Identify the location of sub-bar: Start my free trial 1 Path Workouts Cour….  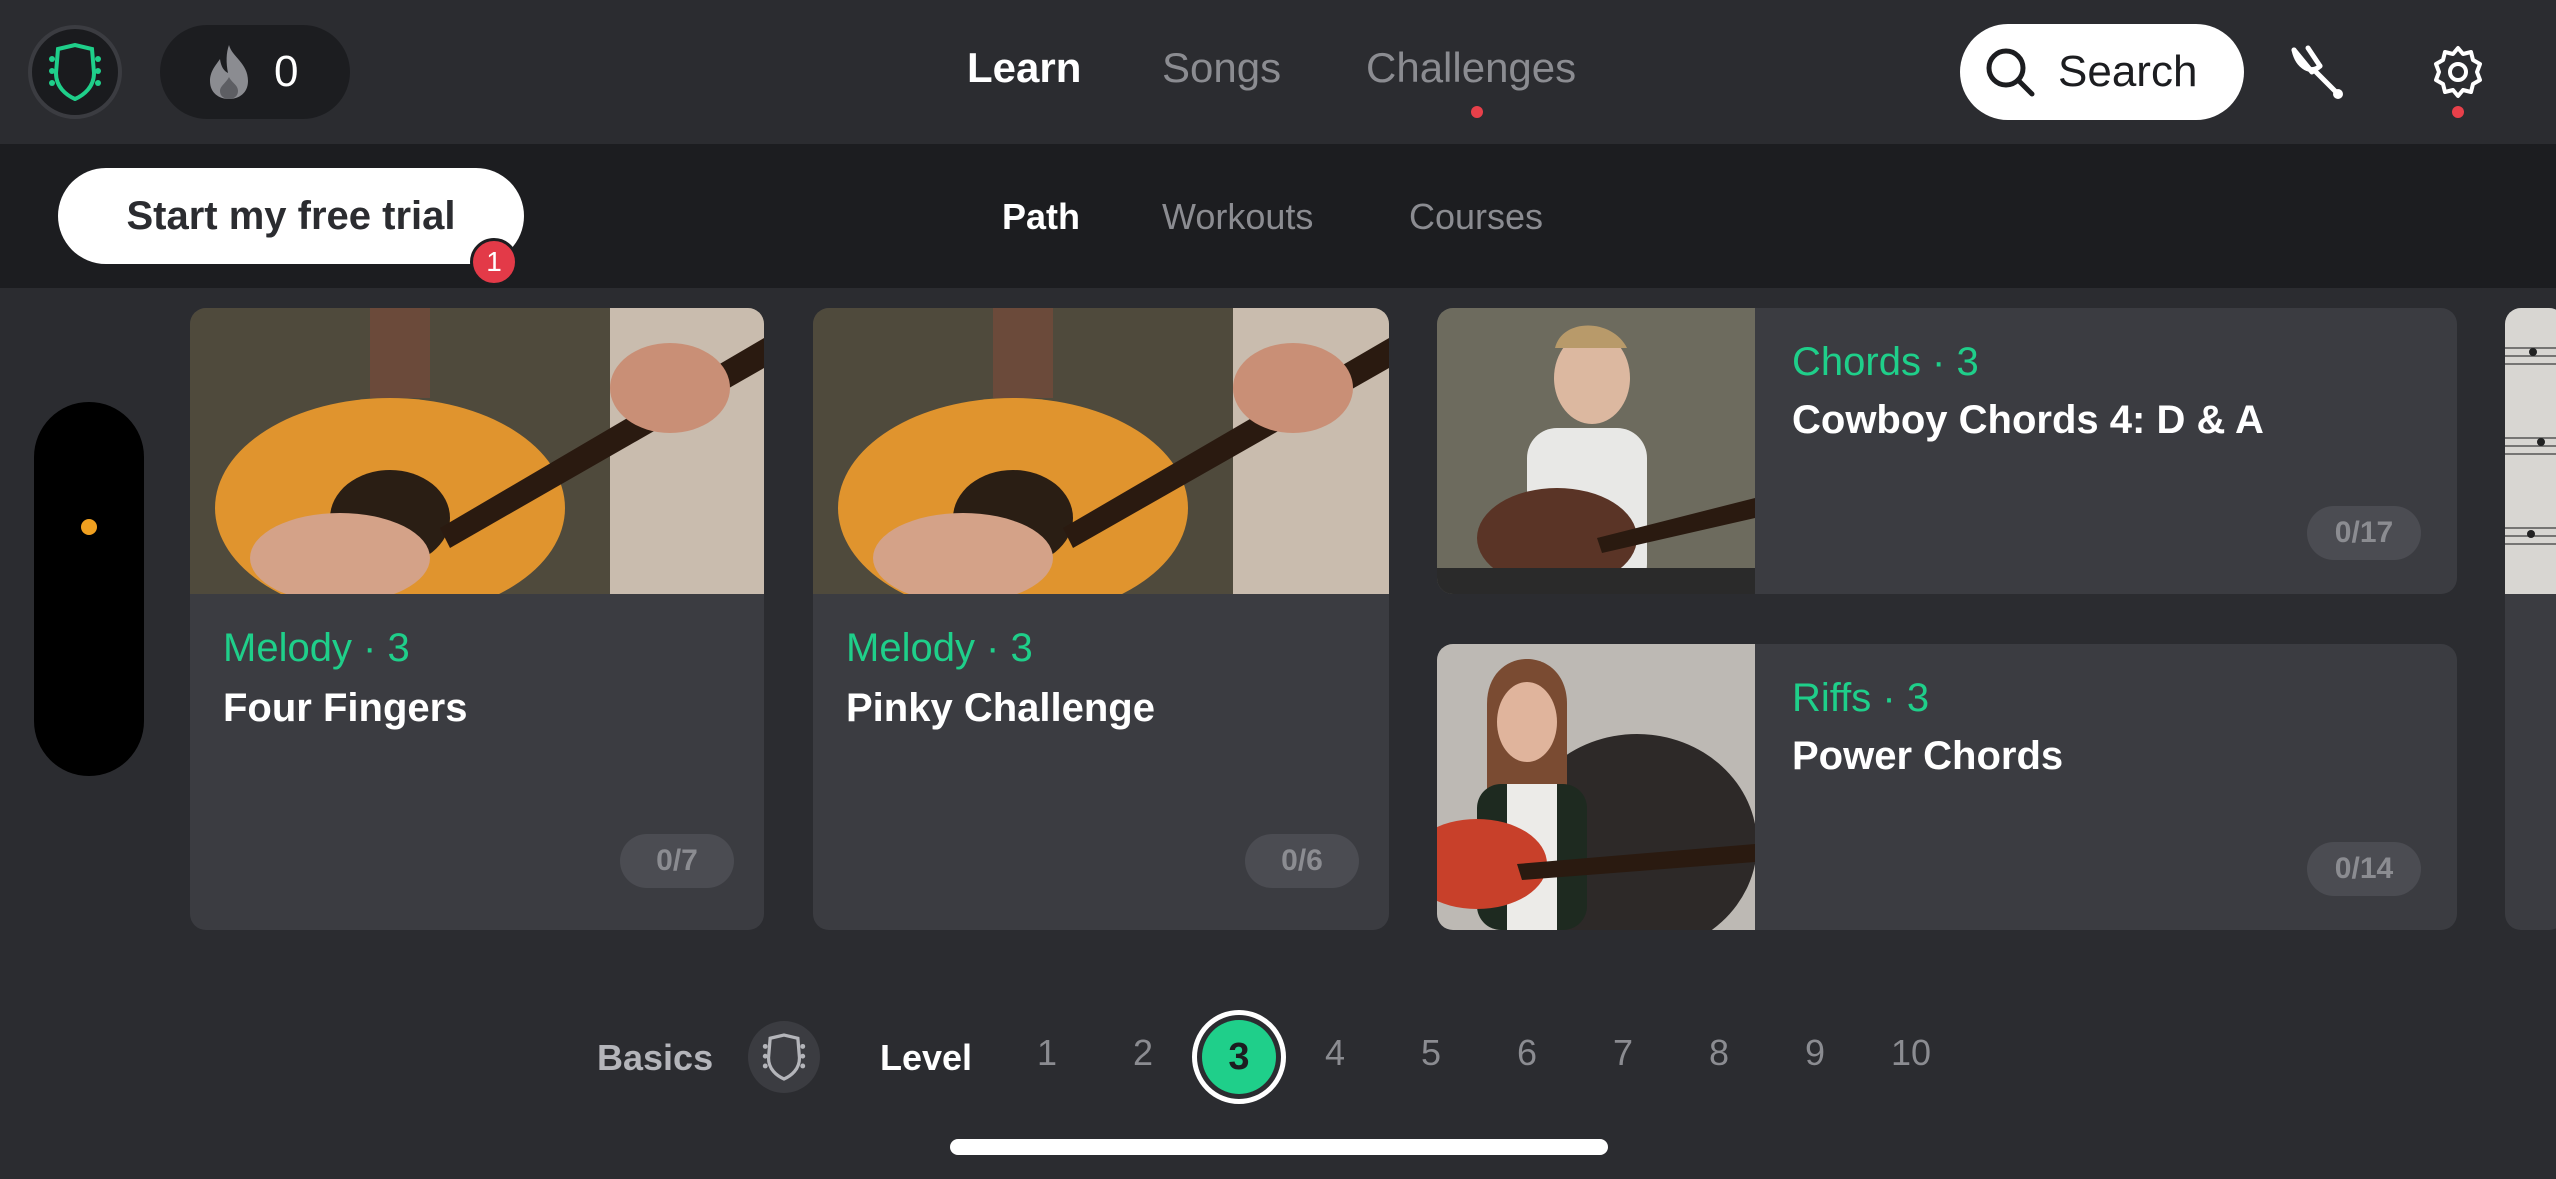
(1278, 216).